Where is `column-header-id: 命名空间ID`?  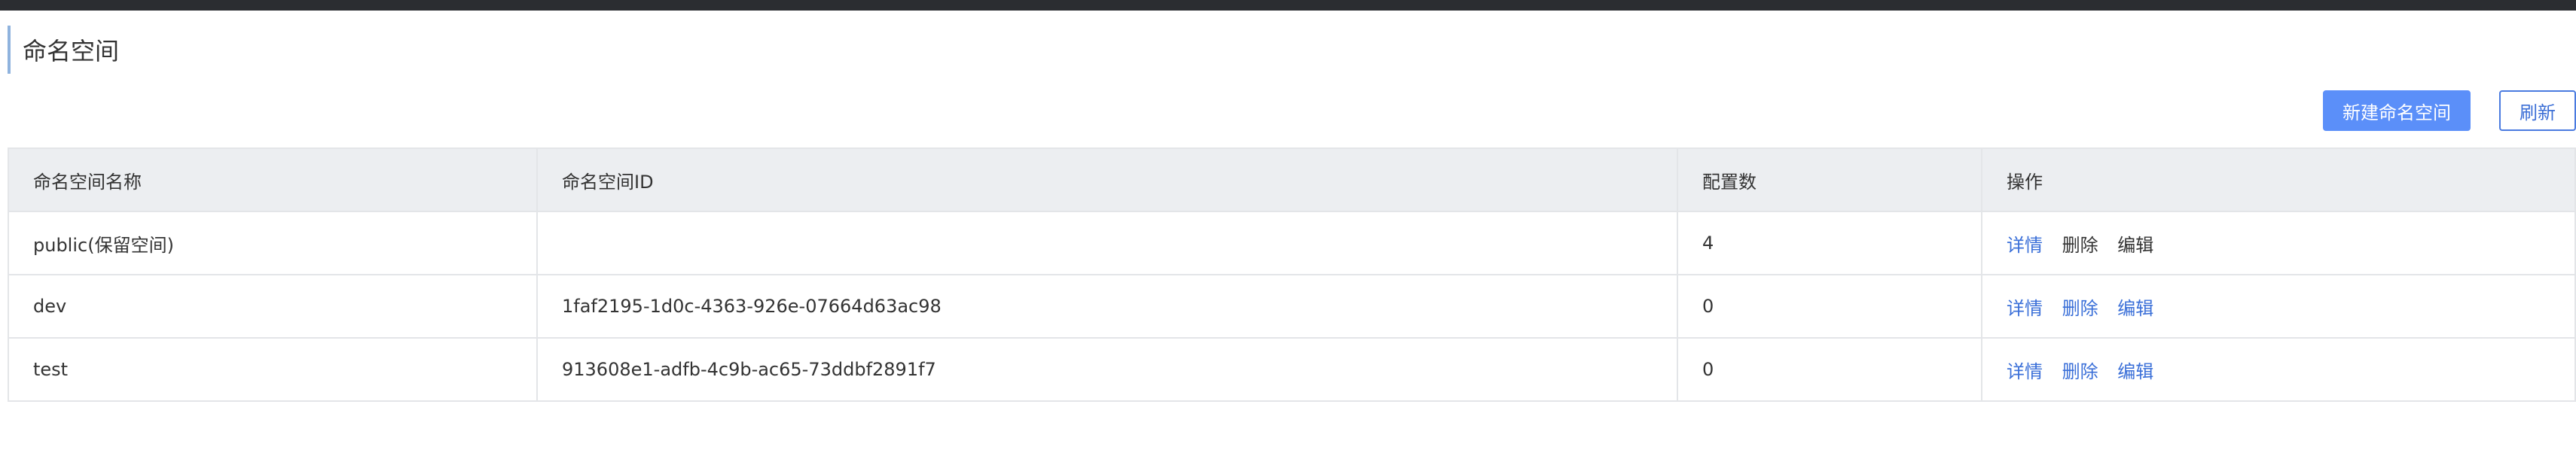
column-header-id: 命名空间ID is located at coordinates (1107, 179).